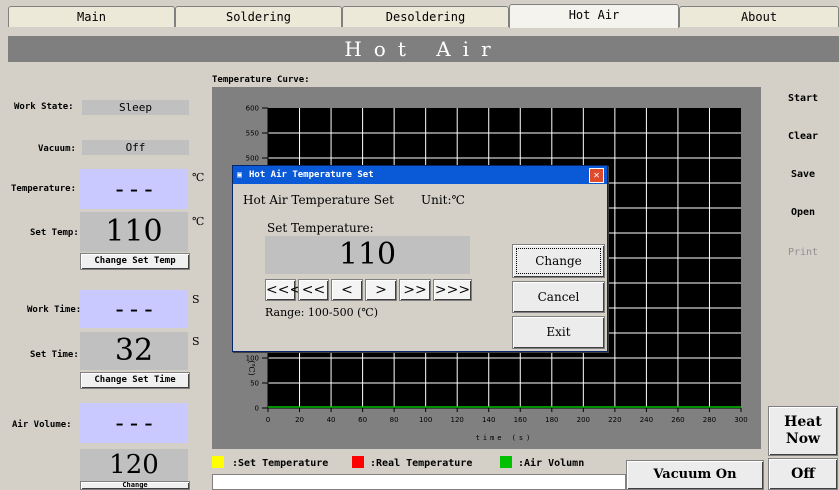 Image resolution: width=839 pixels, height=490 pixels. I want to click on temperature-value: ---, so click(134, 189).